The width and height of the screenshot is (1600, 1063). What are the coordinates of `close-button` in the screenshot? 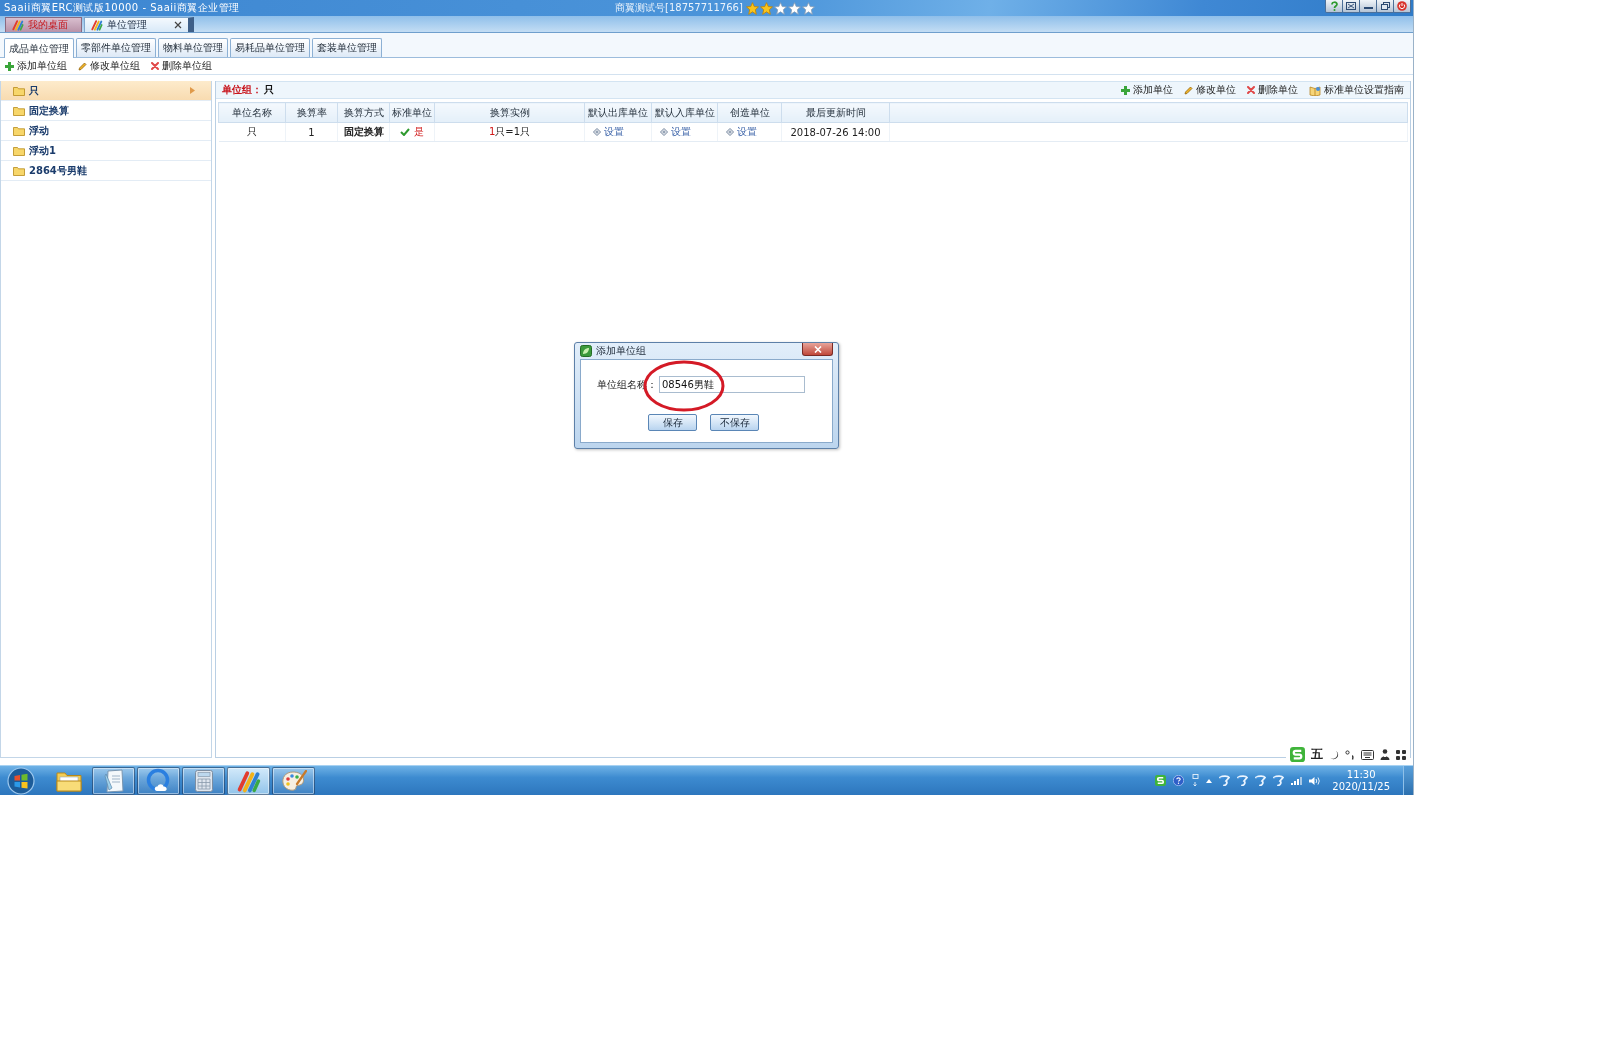 It's located at (1402, 6).